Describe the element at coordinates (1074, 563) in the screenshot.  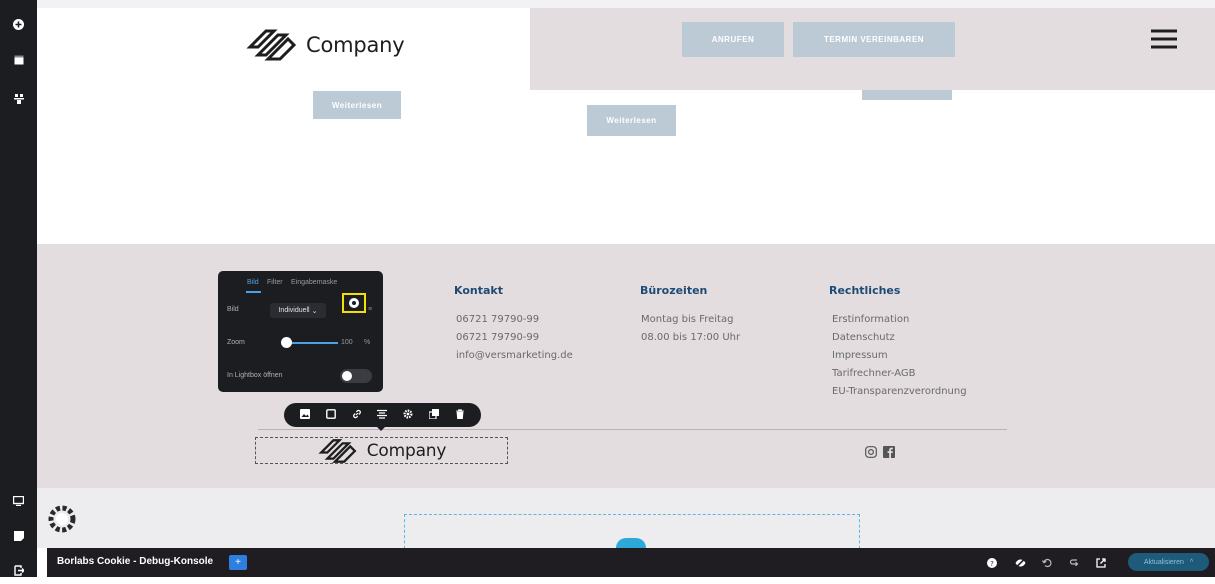
I see `redo-icon` at that location.